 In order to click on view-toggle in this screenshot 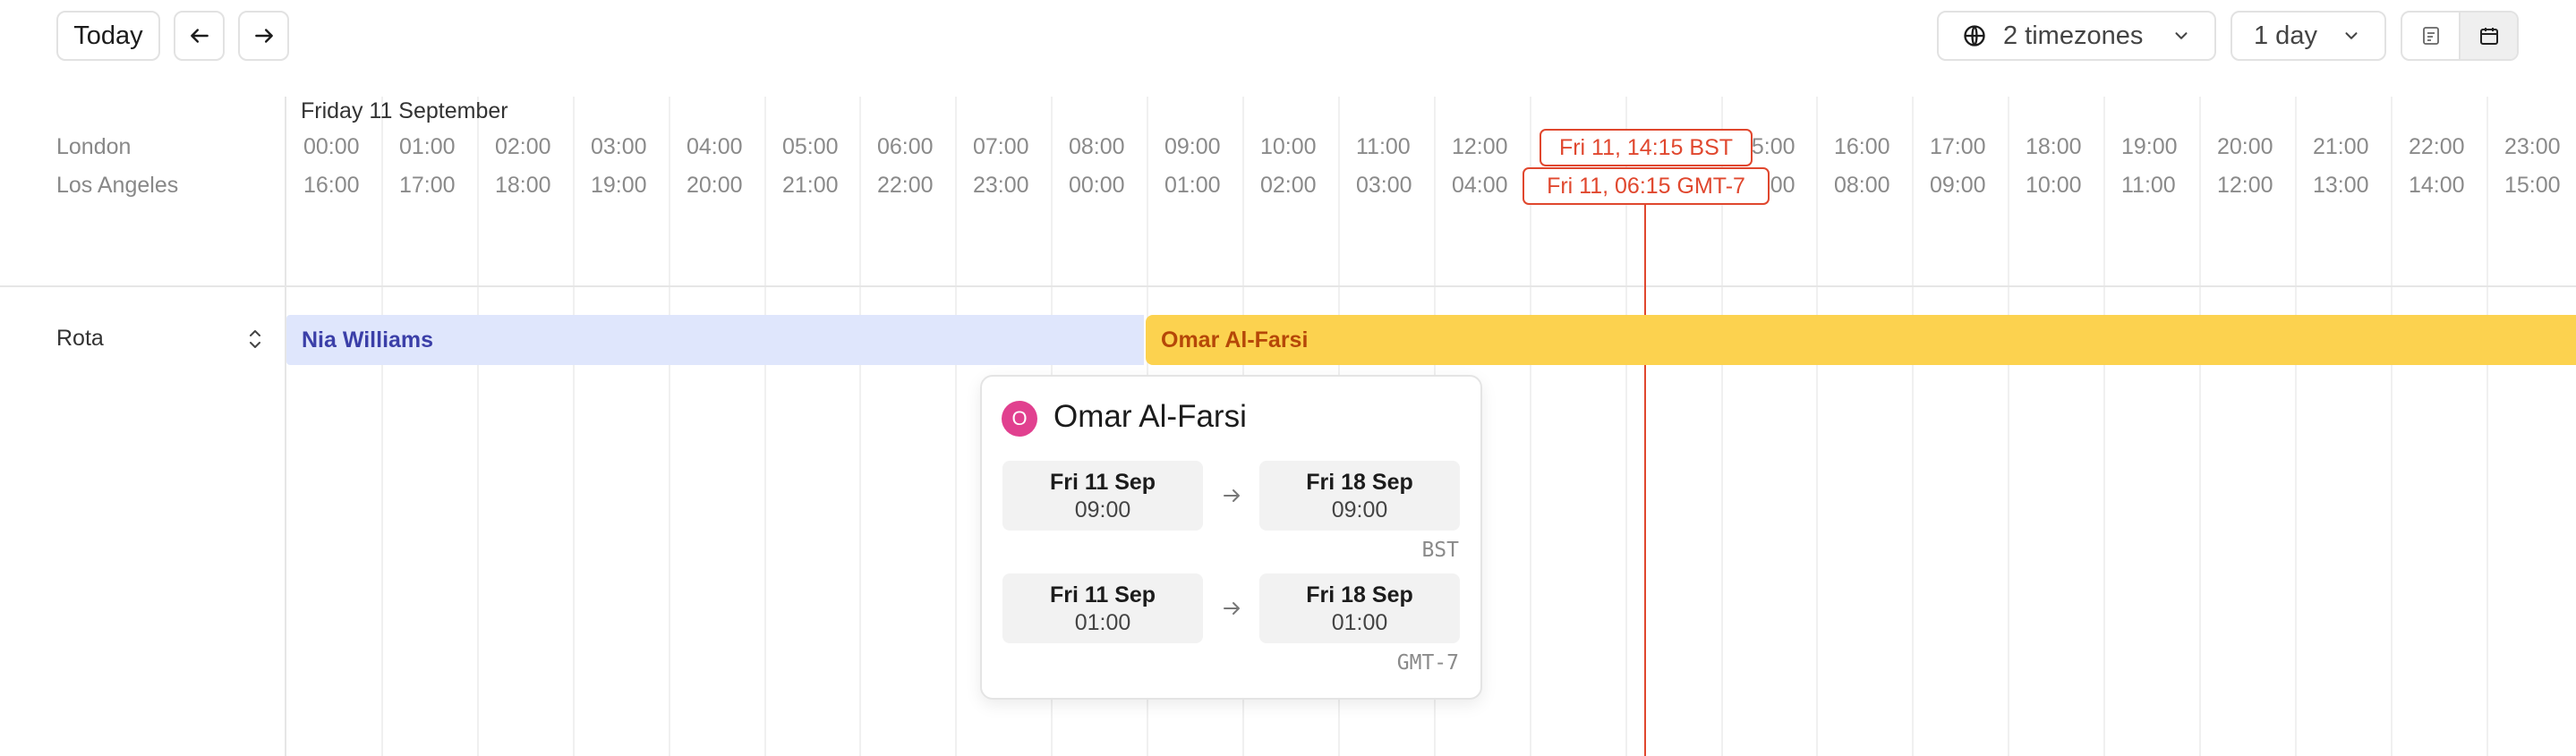, I will do `click(2460, 36)`.